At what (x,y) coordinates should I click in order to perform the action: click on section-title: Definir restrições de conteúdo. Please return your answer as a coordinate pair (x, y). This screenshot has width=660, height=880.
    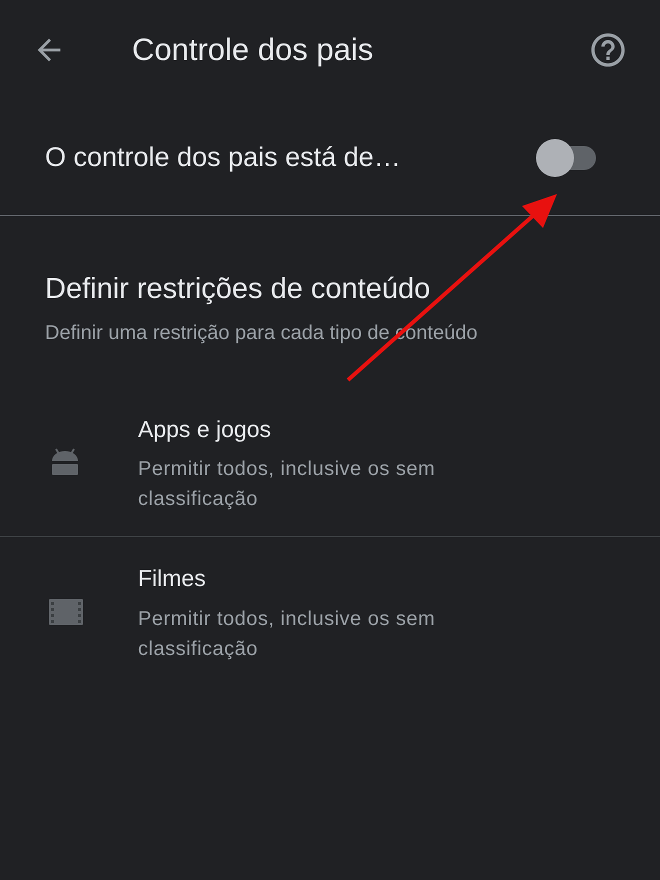
    Looking at the image, I should click on (238, 289).